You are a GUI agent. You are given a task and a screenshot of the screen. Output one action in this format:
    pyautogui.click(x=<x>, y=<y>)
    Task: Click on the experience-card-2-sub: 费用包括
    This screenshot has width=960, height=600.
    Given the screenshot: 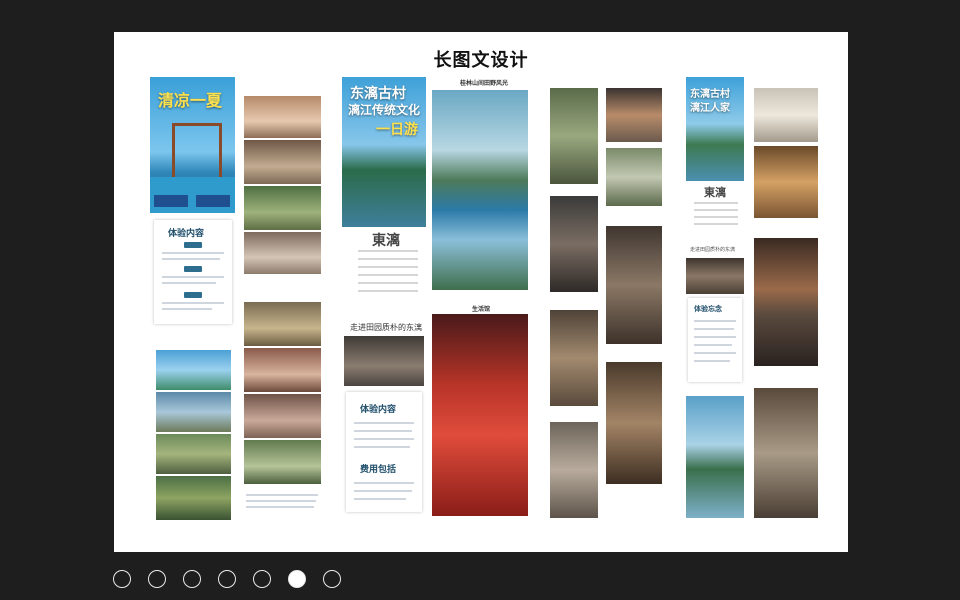 What is the action you would take?
    pyautogui.click(x=378, y=470)
    